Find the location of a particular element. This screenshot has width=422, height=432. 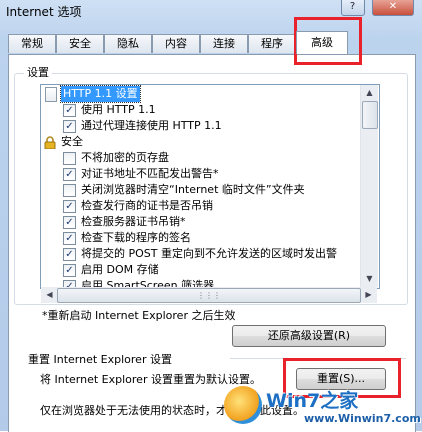

list-item-label: 检查服务器证书吊销* is located at coordinates (133, 221).